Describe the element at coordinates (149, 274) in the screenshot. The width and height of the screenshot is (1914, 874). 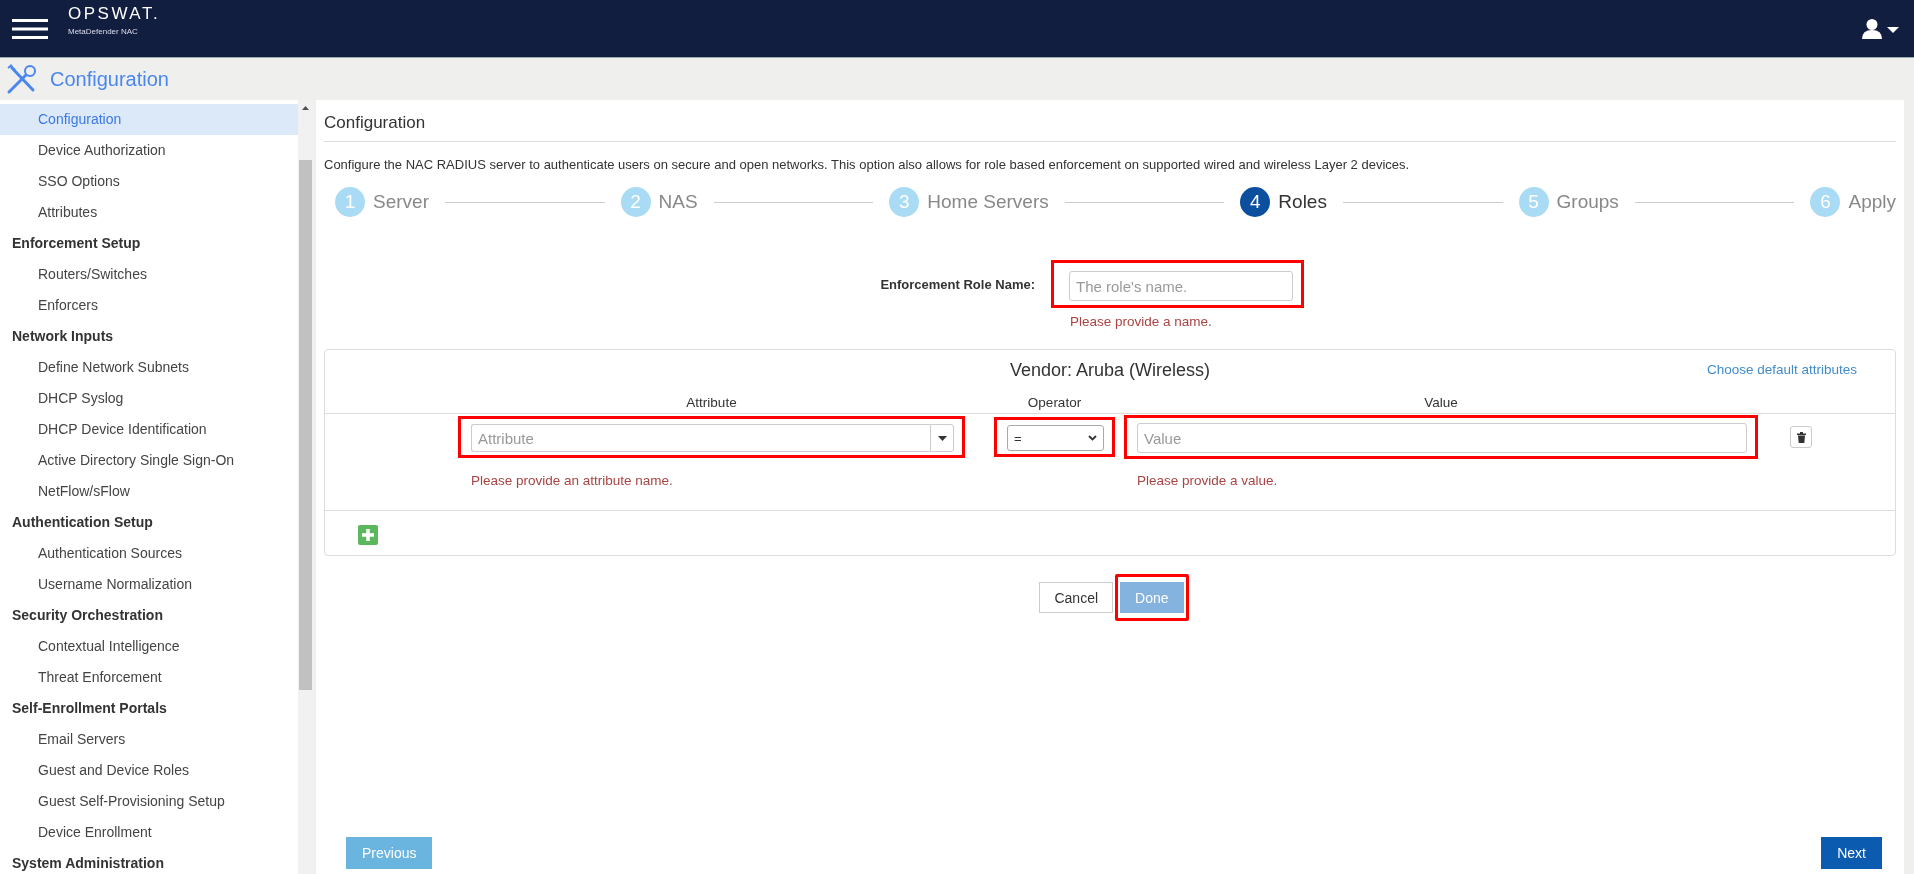
I see `sidebar-item: Routers/Switches` at that location.